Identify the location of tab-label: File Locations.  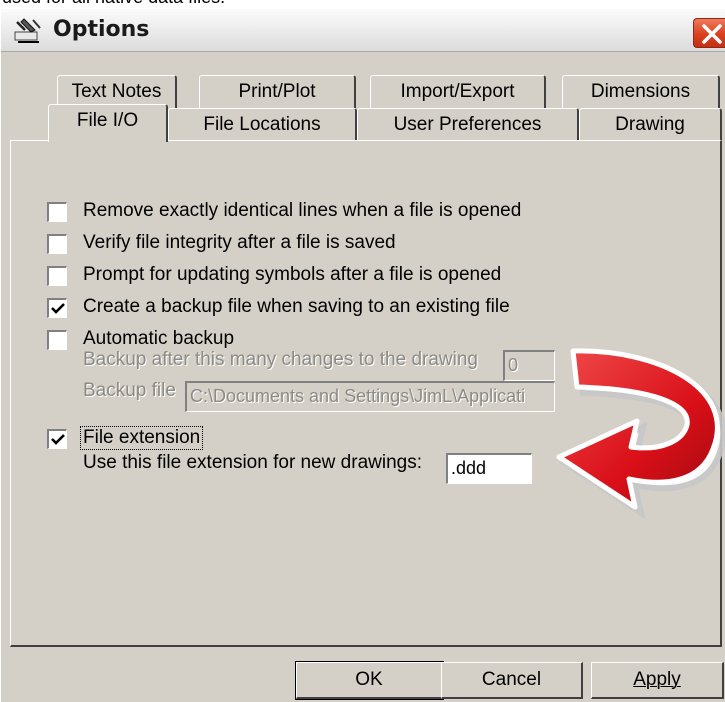
(262, 124).